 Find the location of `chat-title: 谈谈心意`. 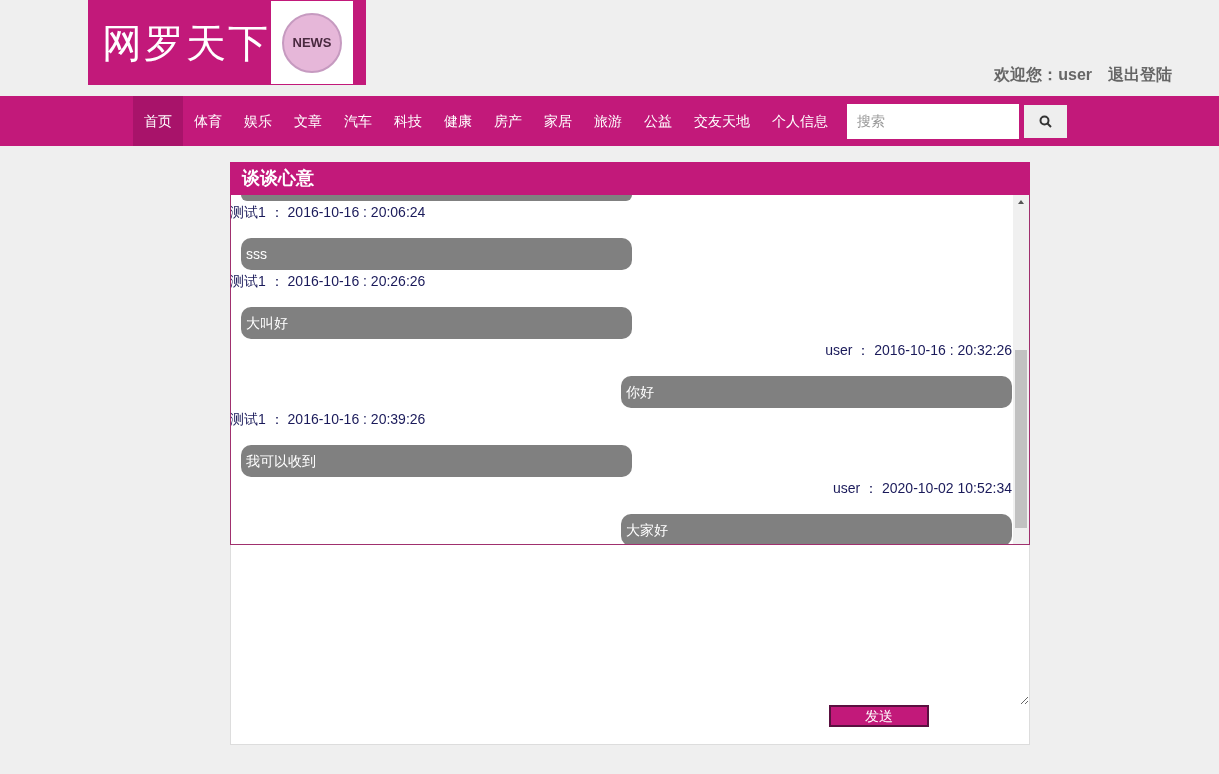

chat-title: 谈谈心意 is located at coordinates (278, 178).